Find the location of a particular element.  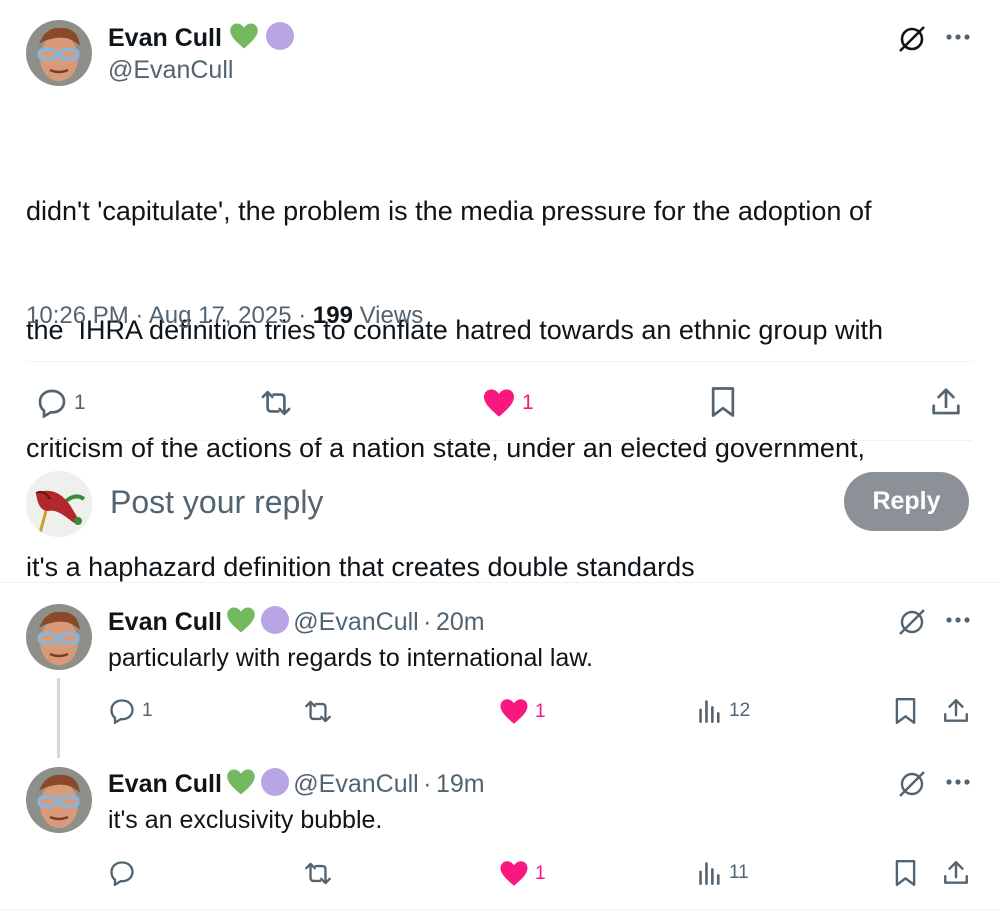

reply-text: it's an exclusivity bubble. is located at coordinates (245, 820).